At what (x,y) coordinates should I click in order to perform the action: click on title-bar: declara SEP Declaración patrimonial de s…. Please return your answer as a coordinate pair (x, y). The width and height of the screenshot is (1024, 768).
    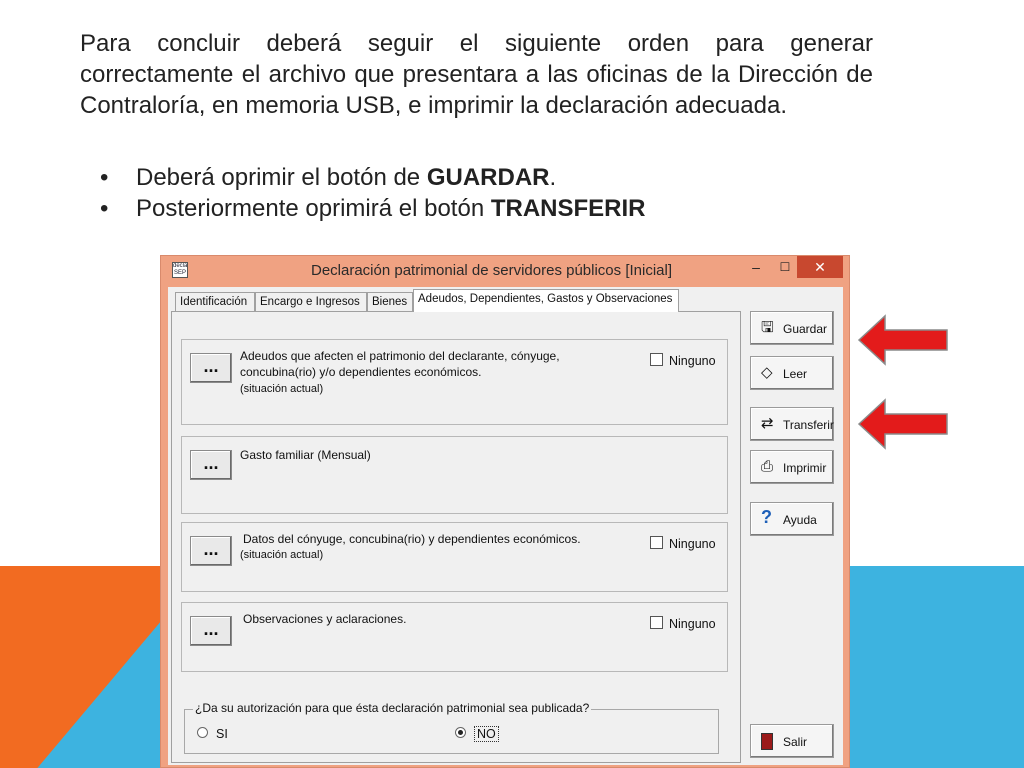
    Looking at the image, I should click on (505, 271).